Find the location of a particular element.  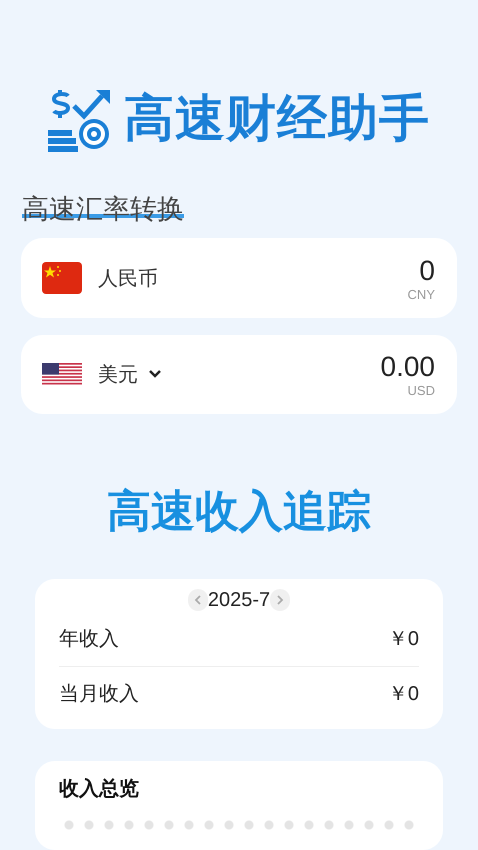

section-heading: 高速收入追踪 is located at coordinates (239, 511).